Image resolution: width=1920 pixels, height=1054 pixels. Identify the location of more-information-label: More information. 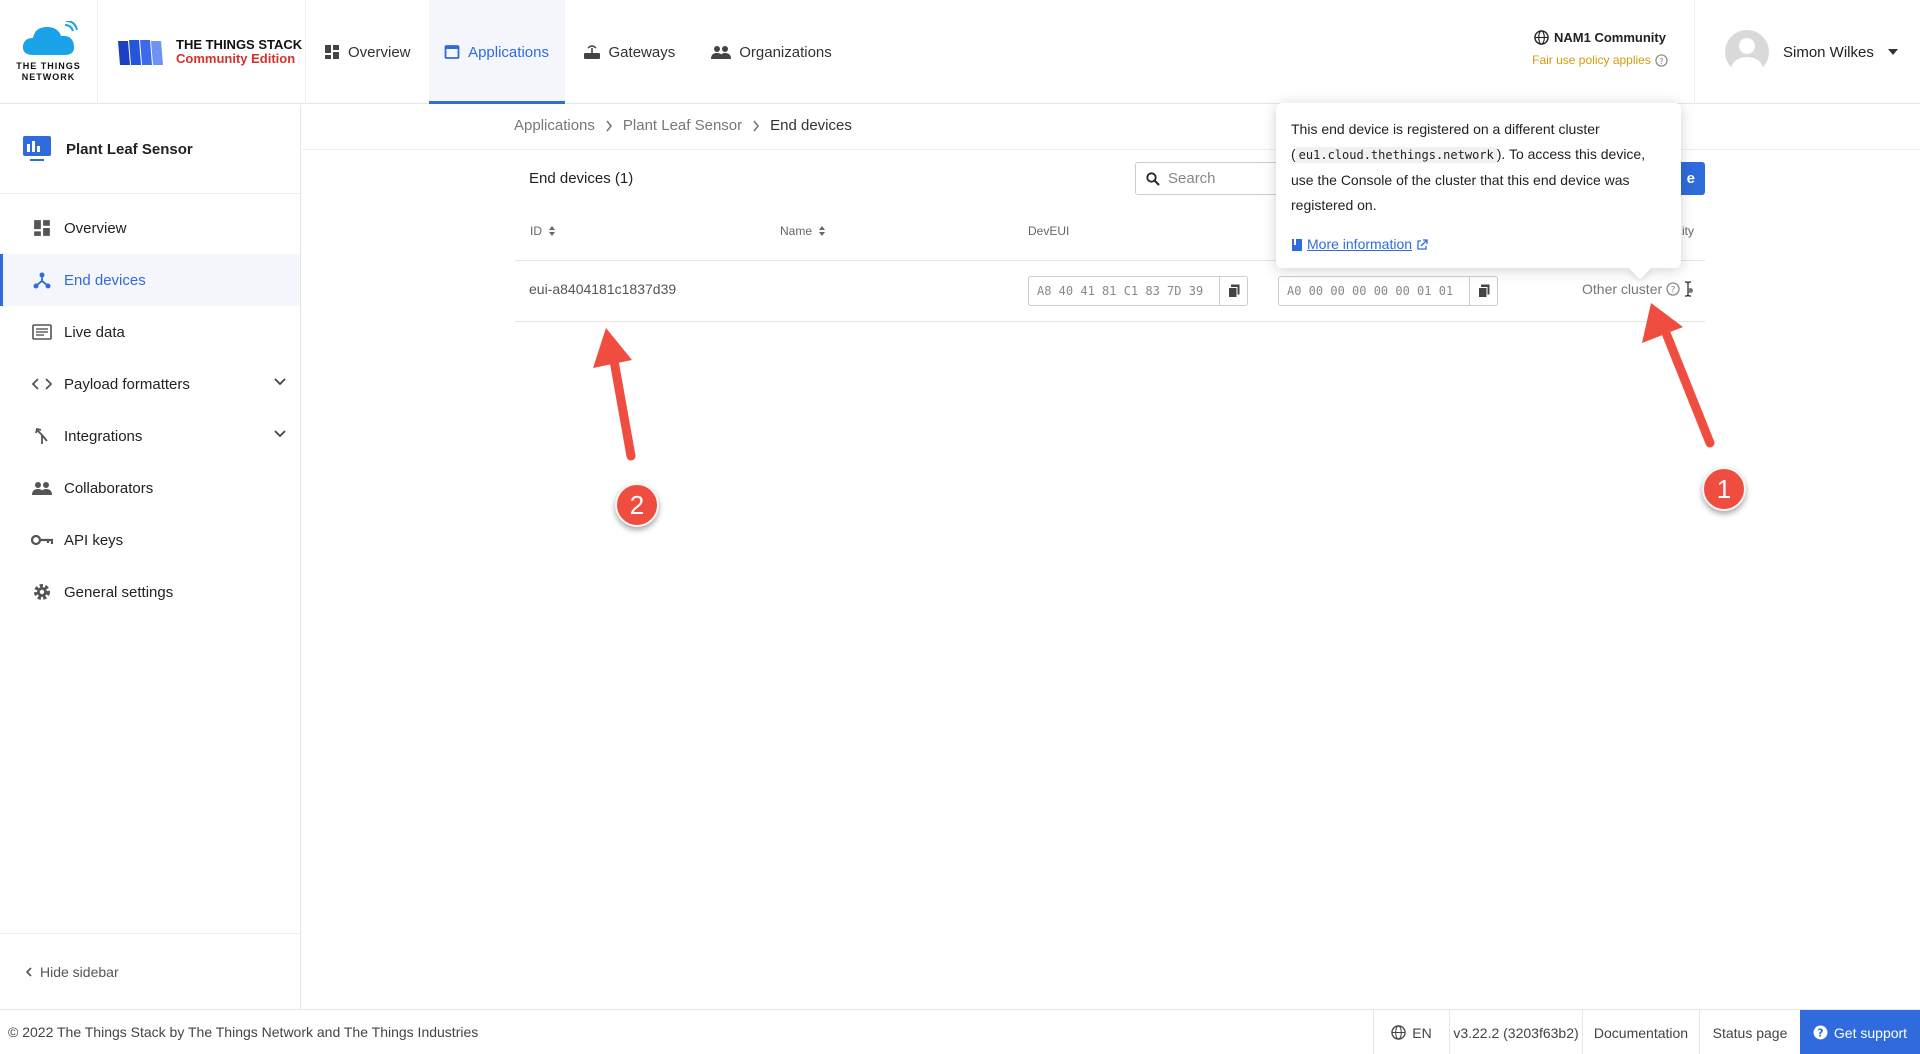
(1360, 244).